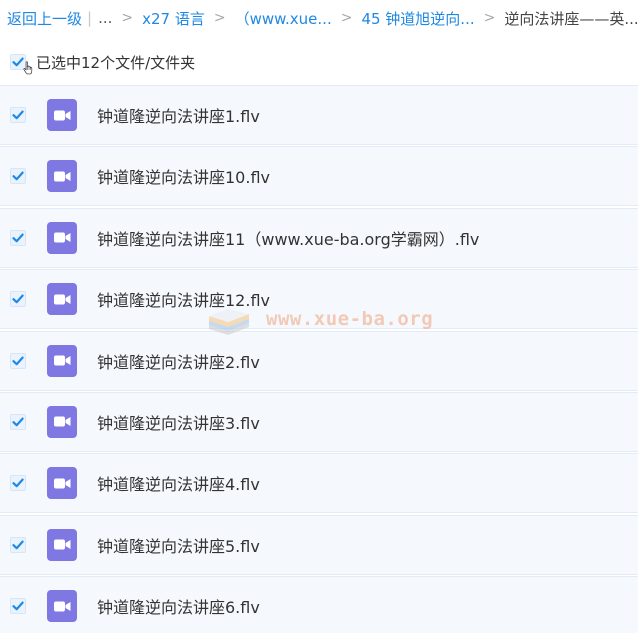 Image resolution: width=638 pixels, height=633 pixels. I want to click on file-name: 钟道隆逆向法讲座3.flv, so click(178, 422).